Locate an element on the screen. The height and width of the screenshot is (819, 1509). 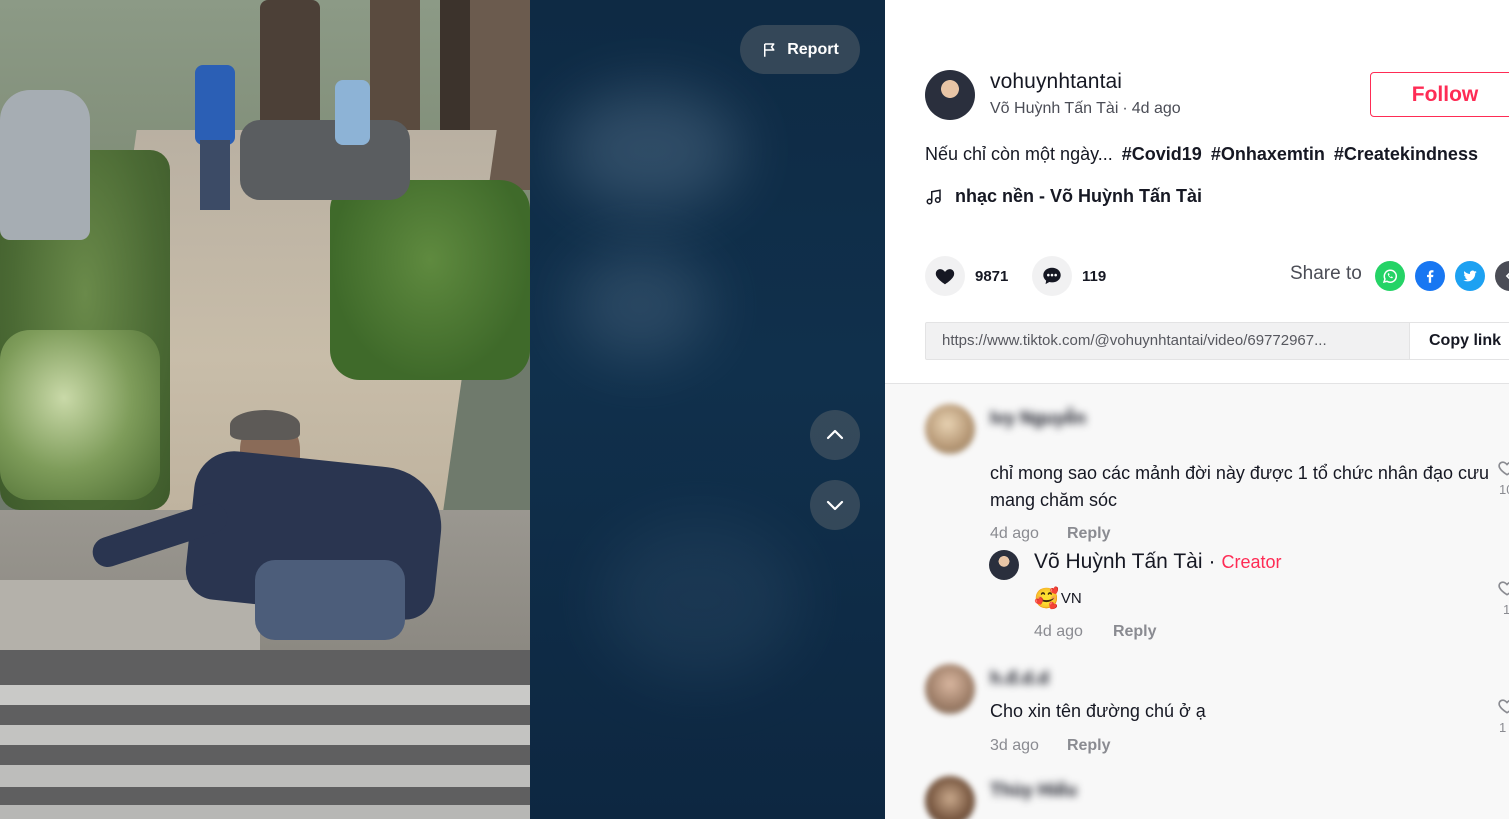
music-link: nhạc nền - Võ Huỳnh Tấn Tài is located at coordinates (1063, 196).